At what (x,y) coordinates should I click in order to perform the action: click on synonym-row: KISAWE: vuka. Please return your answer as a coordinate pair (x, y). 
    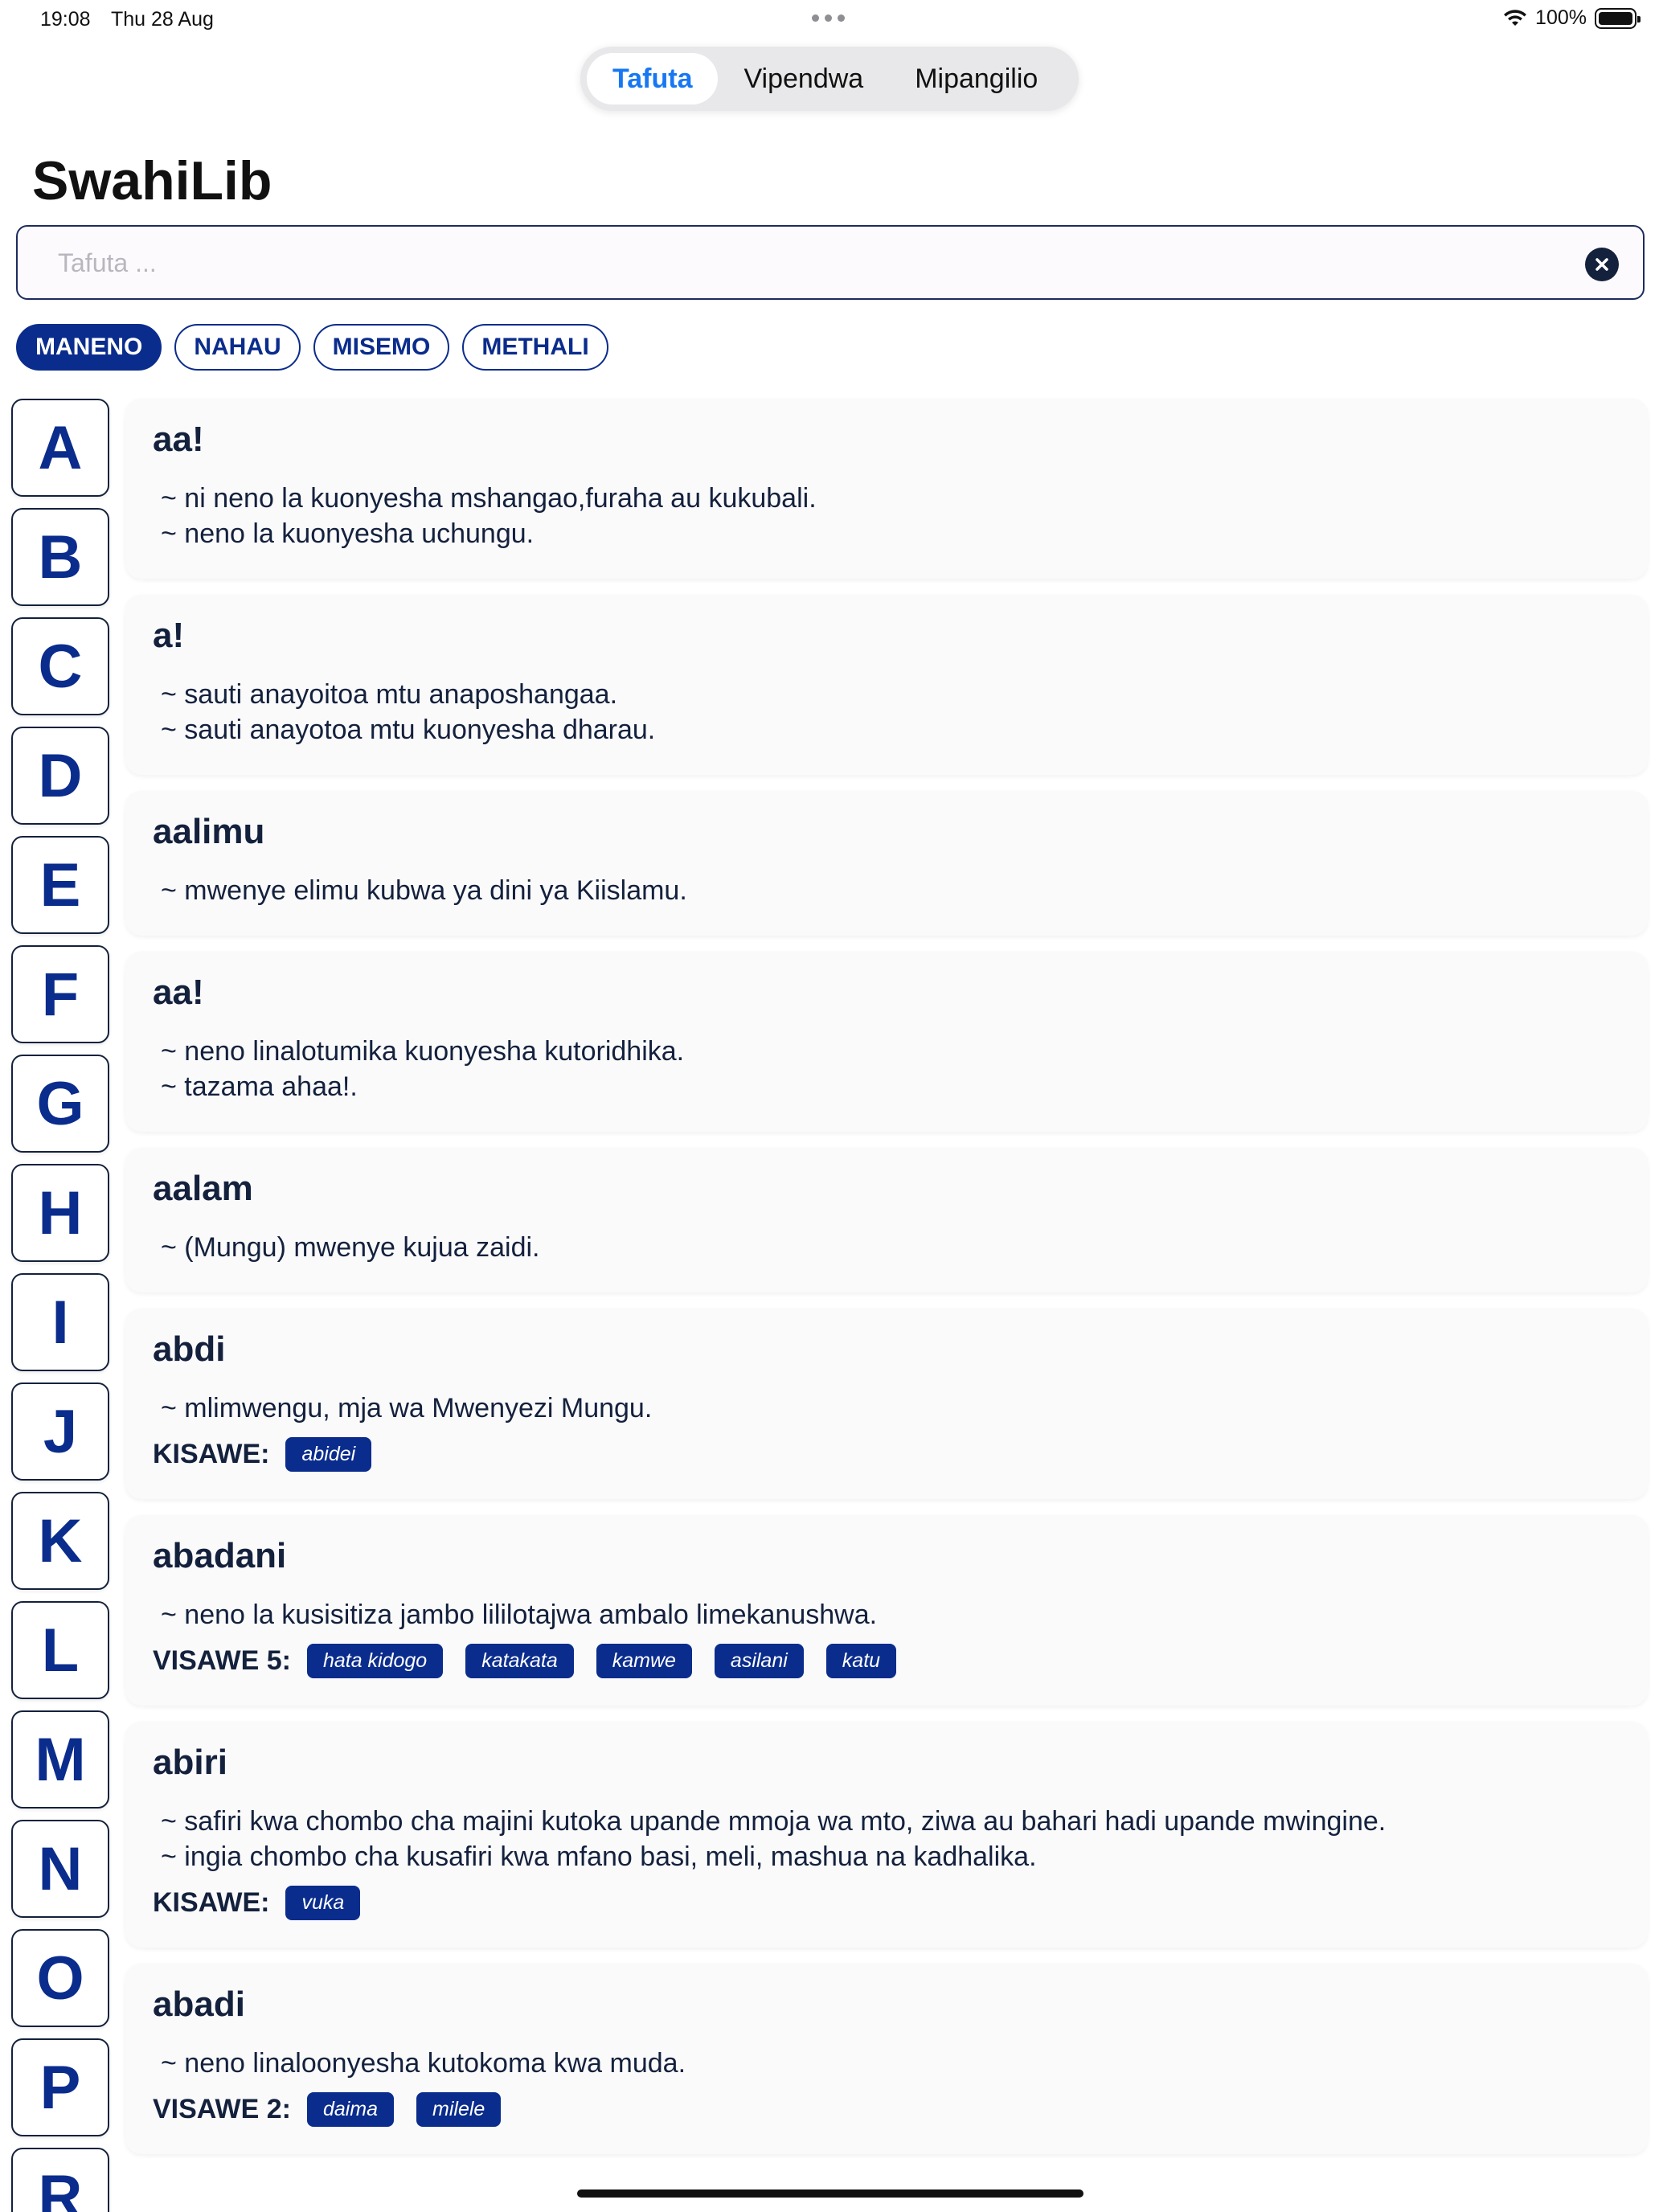
    Looking at the image, I should click on (886, 1903).